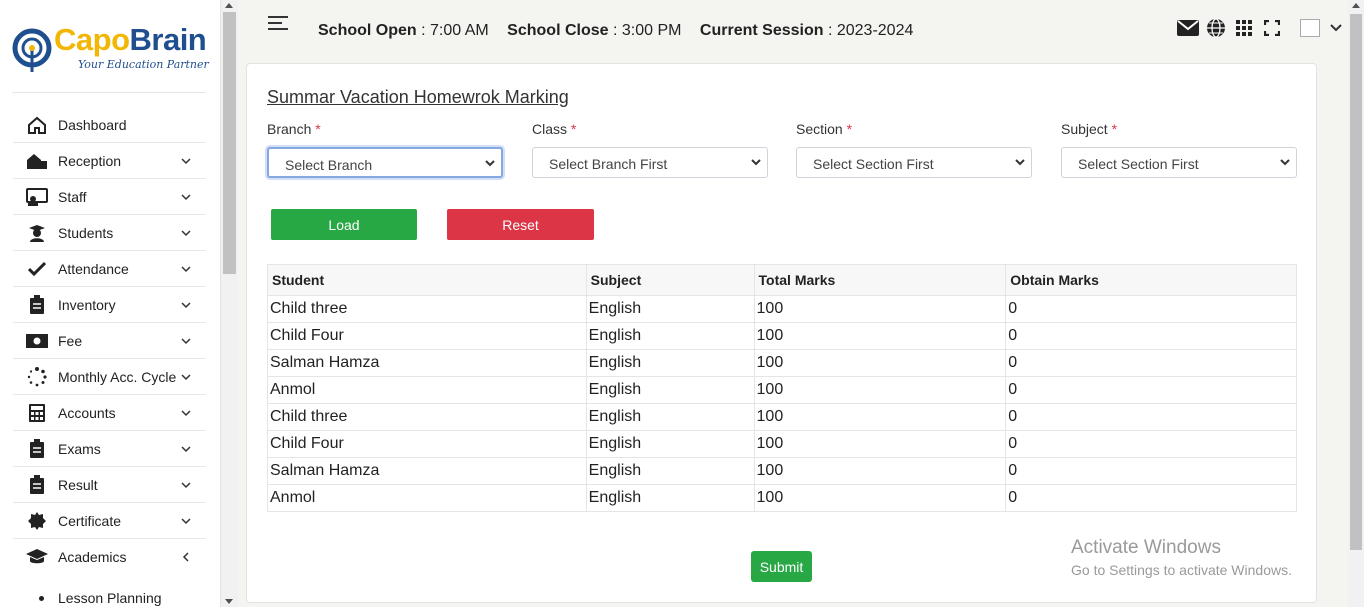 This screenshot has height=607, width=1364. Describe the element at coordinates (459, 30) in the screenshot. I see `open-value: 7:00 AM` at that location.